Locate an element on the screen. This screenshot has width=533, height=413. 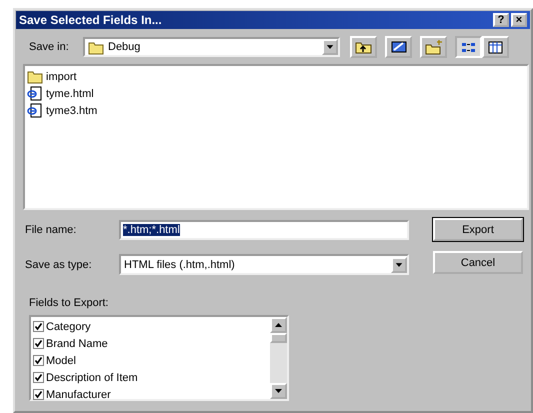
scroll-down-button is located at coordinates (278, 391).